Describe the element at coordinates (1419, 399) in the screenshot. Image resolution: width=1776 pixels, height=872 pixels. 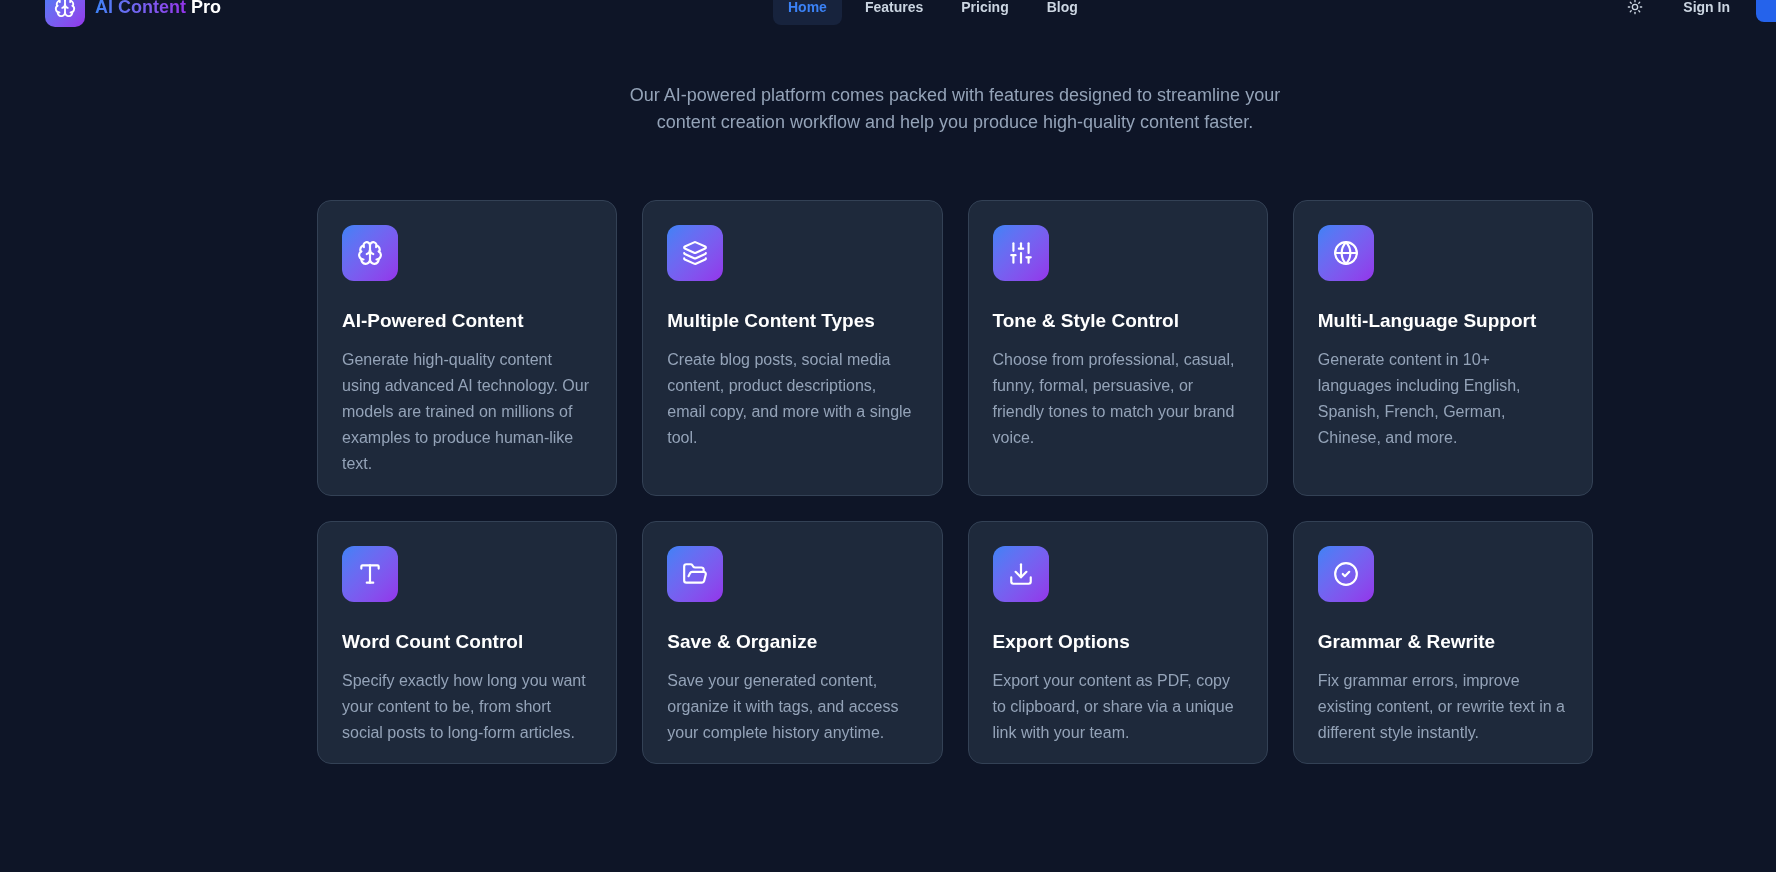
I see `feature-description: Generate content in 10+ languages including English, Spanish, French, German, Chinese, and more.` at that location.